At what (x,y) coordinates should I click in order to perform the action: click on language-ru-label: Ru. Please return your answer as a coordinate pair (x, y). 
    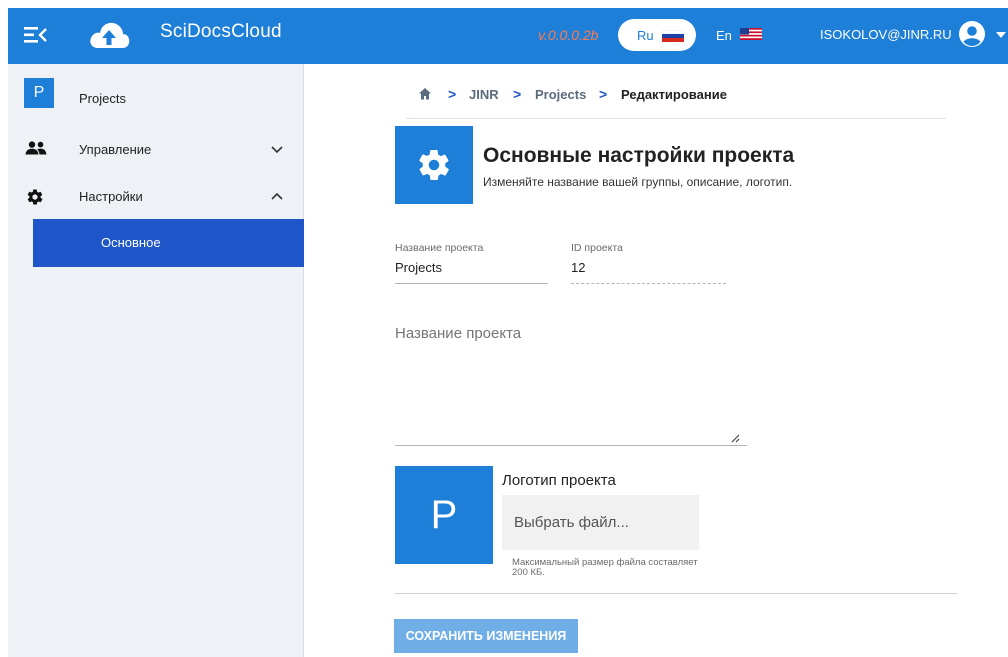
    Looking at the image, I should click on (645, 35).